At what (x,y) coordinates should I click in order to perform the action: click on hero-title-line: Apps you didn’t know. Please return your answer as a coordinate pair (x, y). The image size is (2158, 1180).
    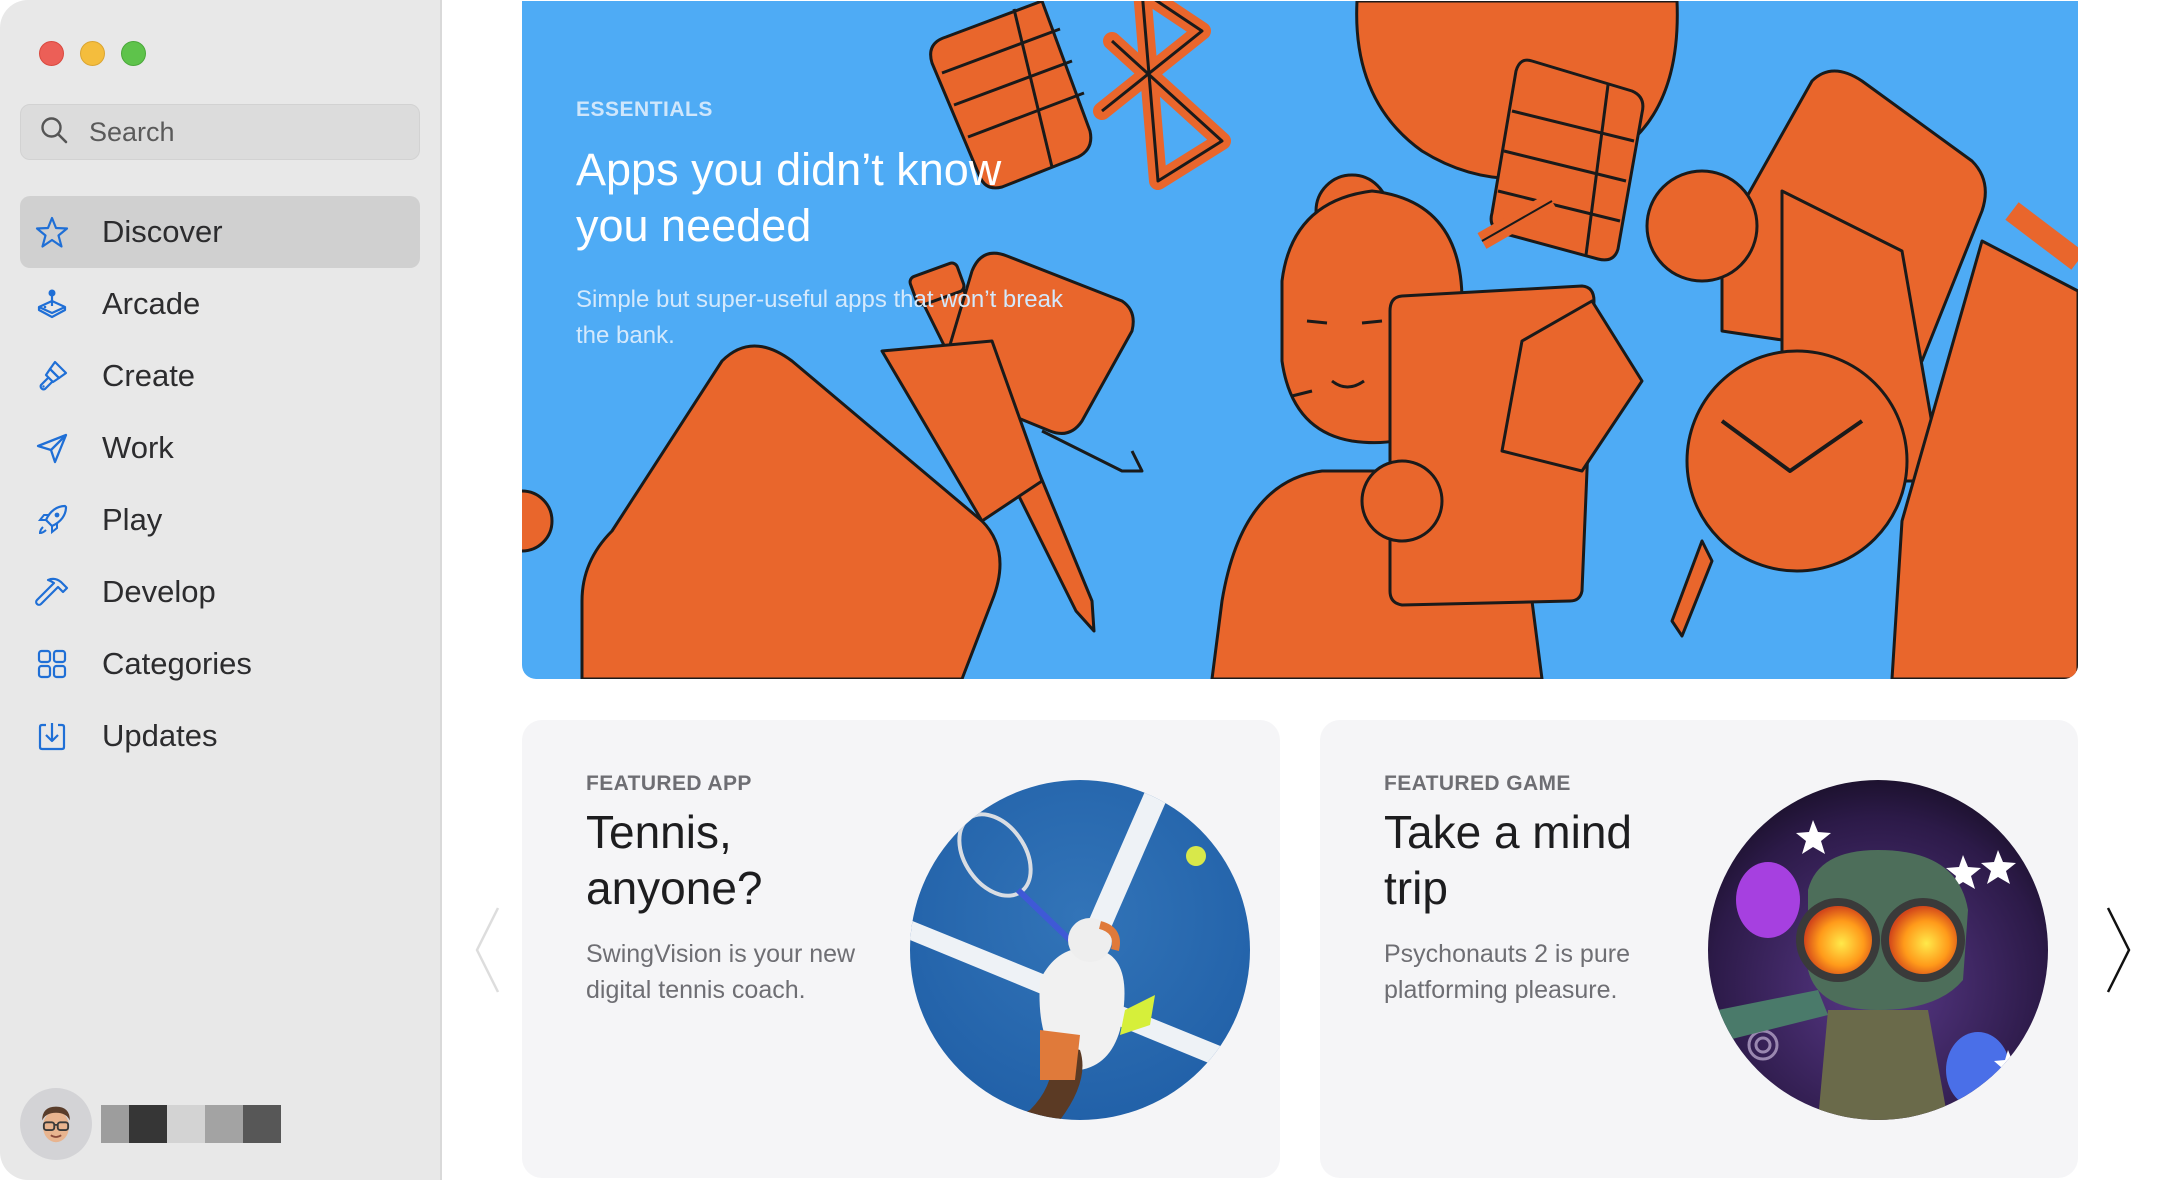
    Looking at the image, I should click on (789, 169).